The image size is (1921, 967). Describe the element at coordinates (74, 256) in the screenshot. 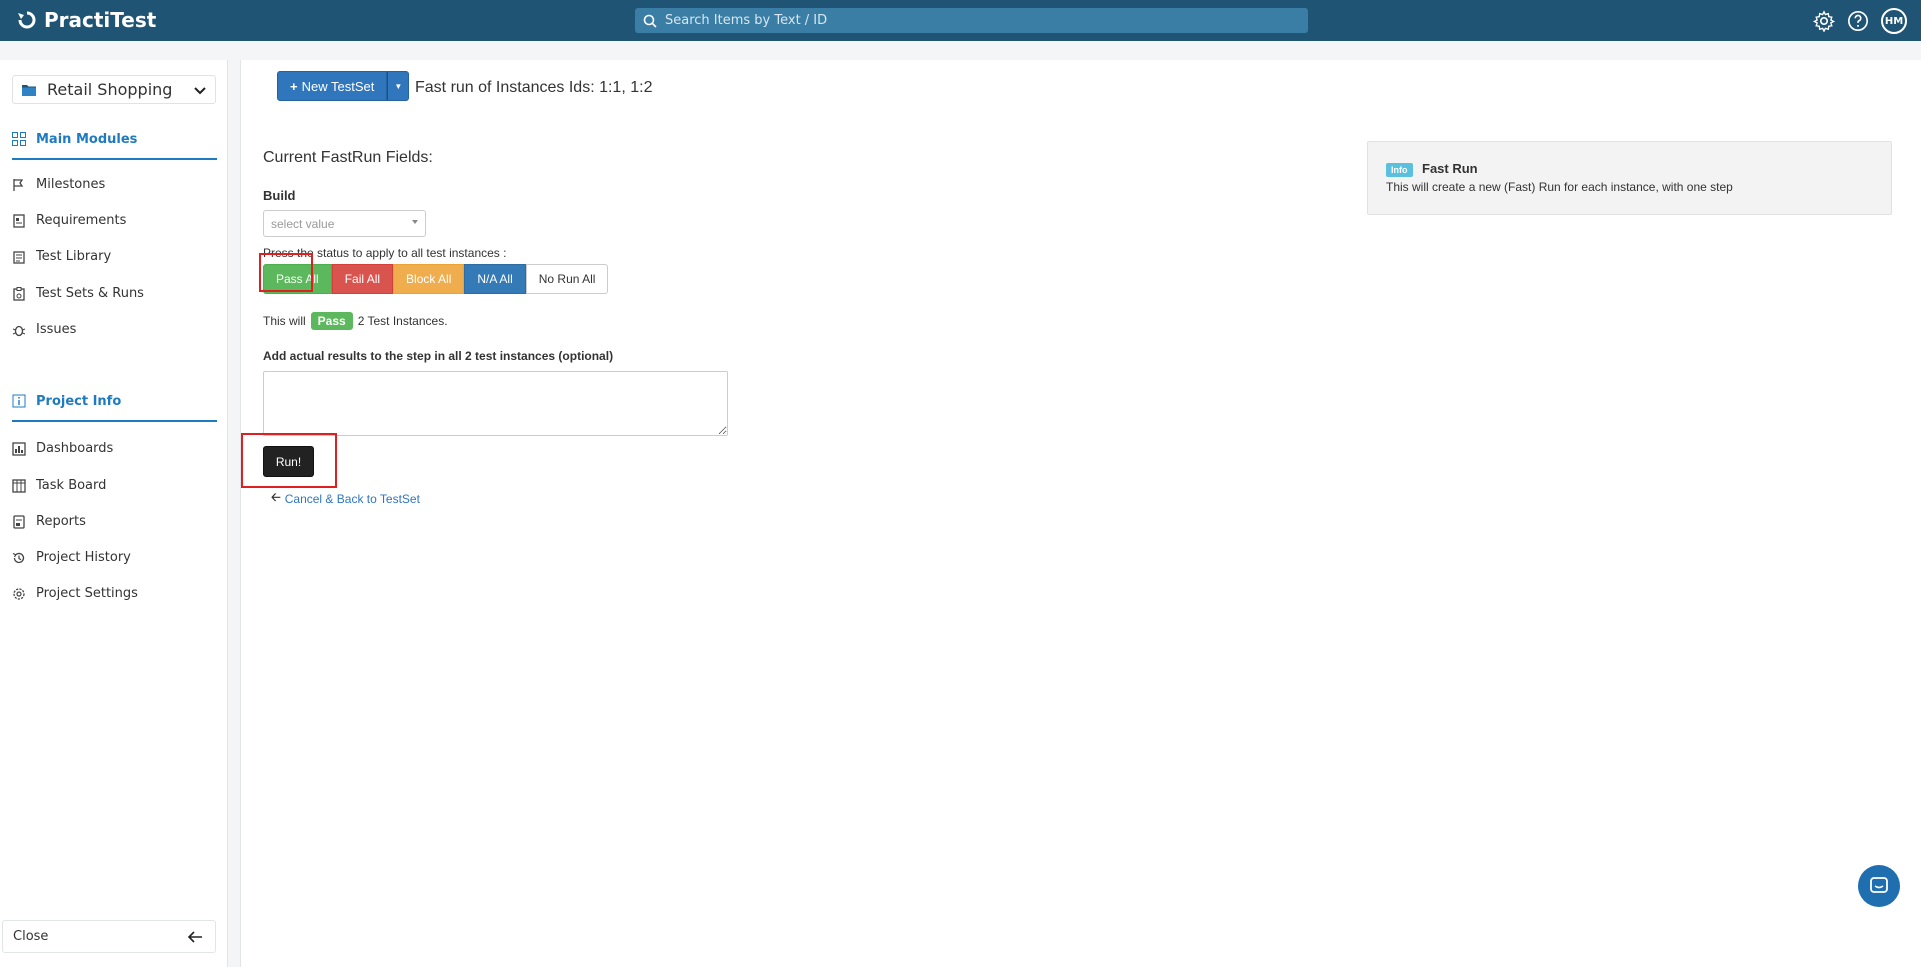

I see `sidebar-item-label: Test Library` at that location.